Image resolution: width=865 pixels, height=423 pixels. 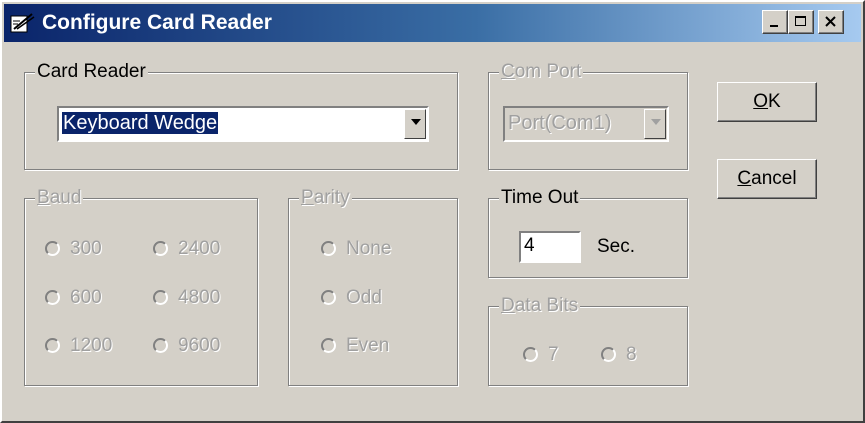 I want to click on card-reader-dropdown-button, so click(x=415, y=124).